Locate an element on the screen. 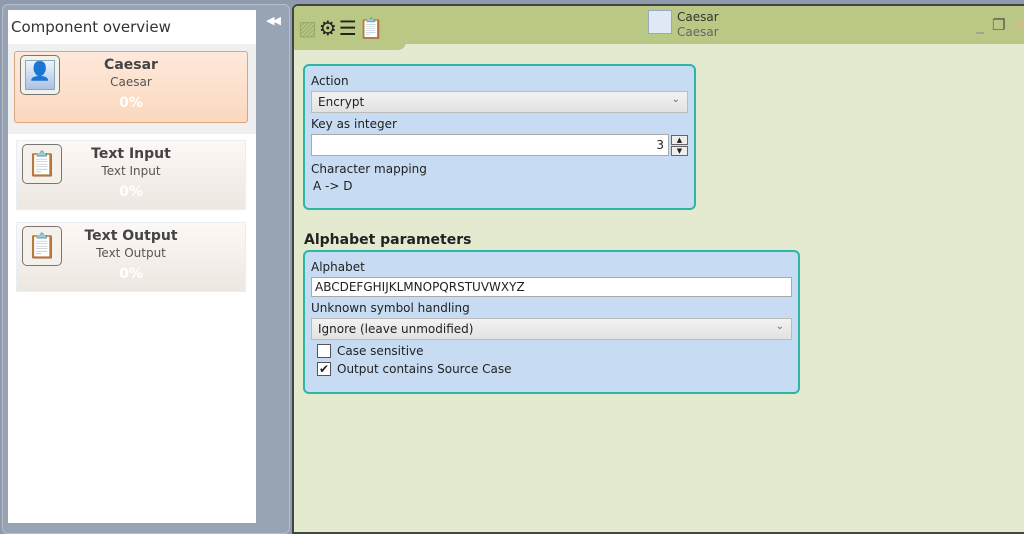 This screenshot has height=534, width=1024. section-title: Alphabet parameters is located at coordinates (388, 240).